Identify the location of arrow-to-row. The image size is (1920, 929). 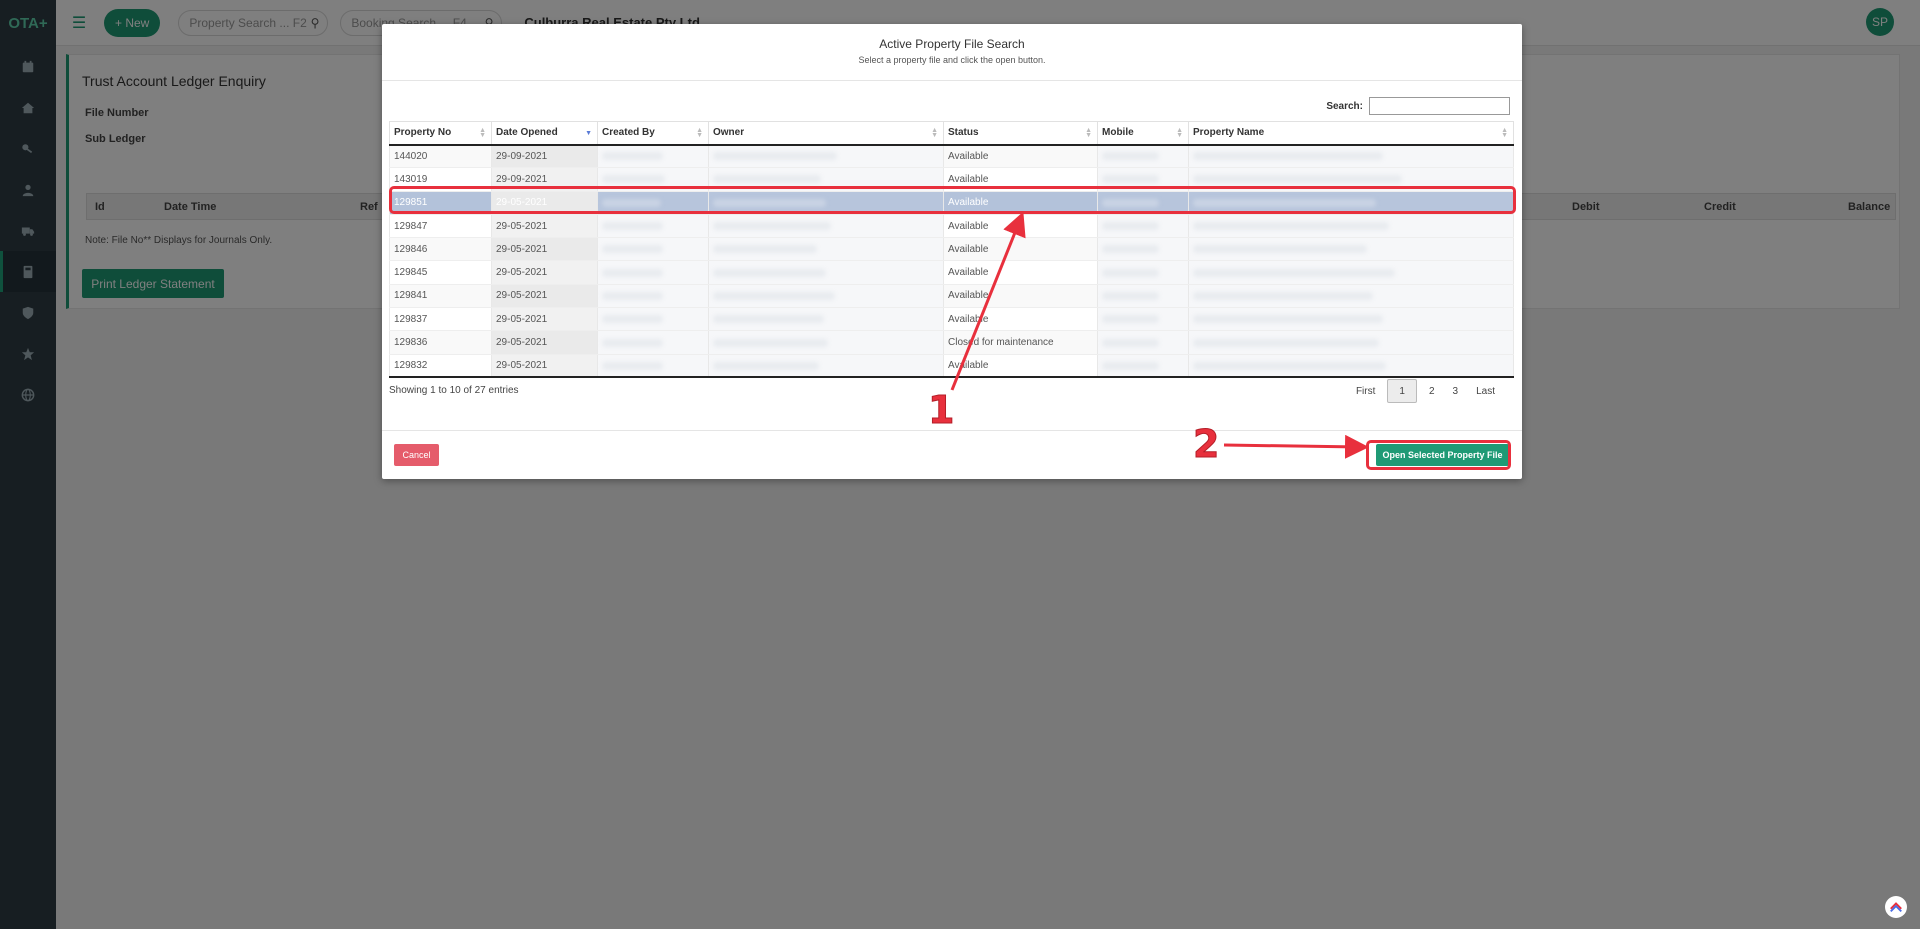
(988, 301).